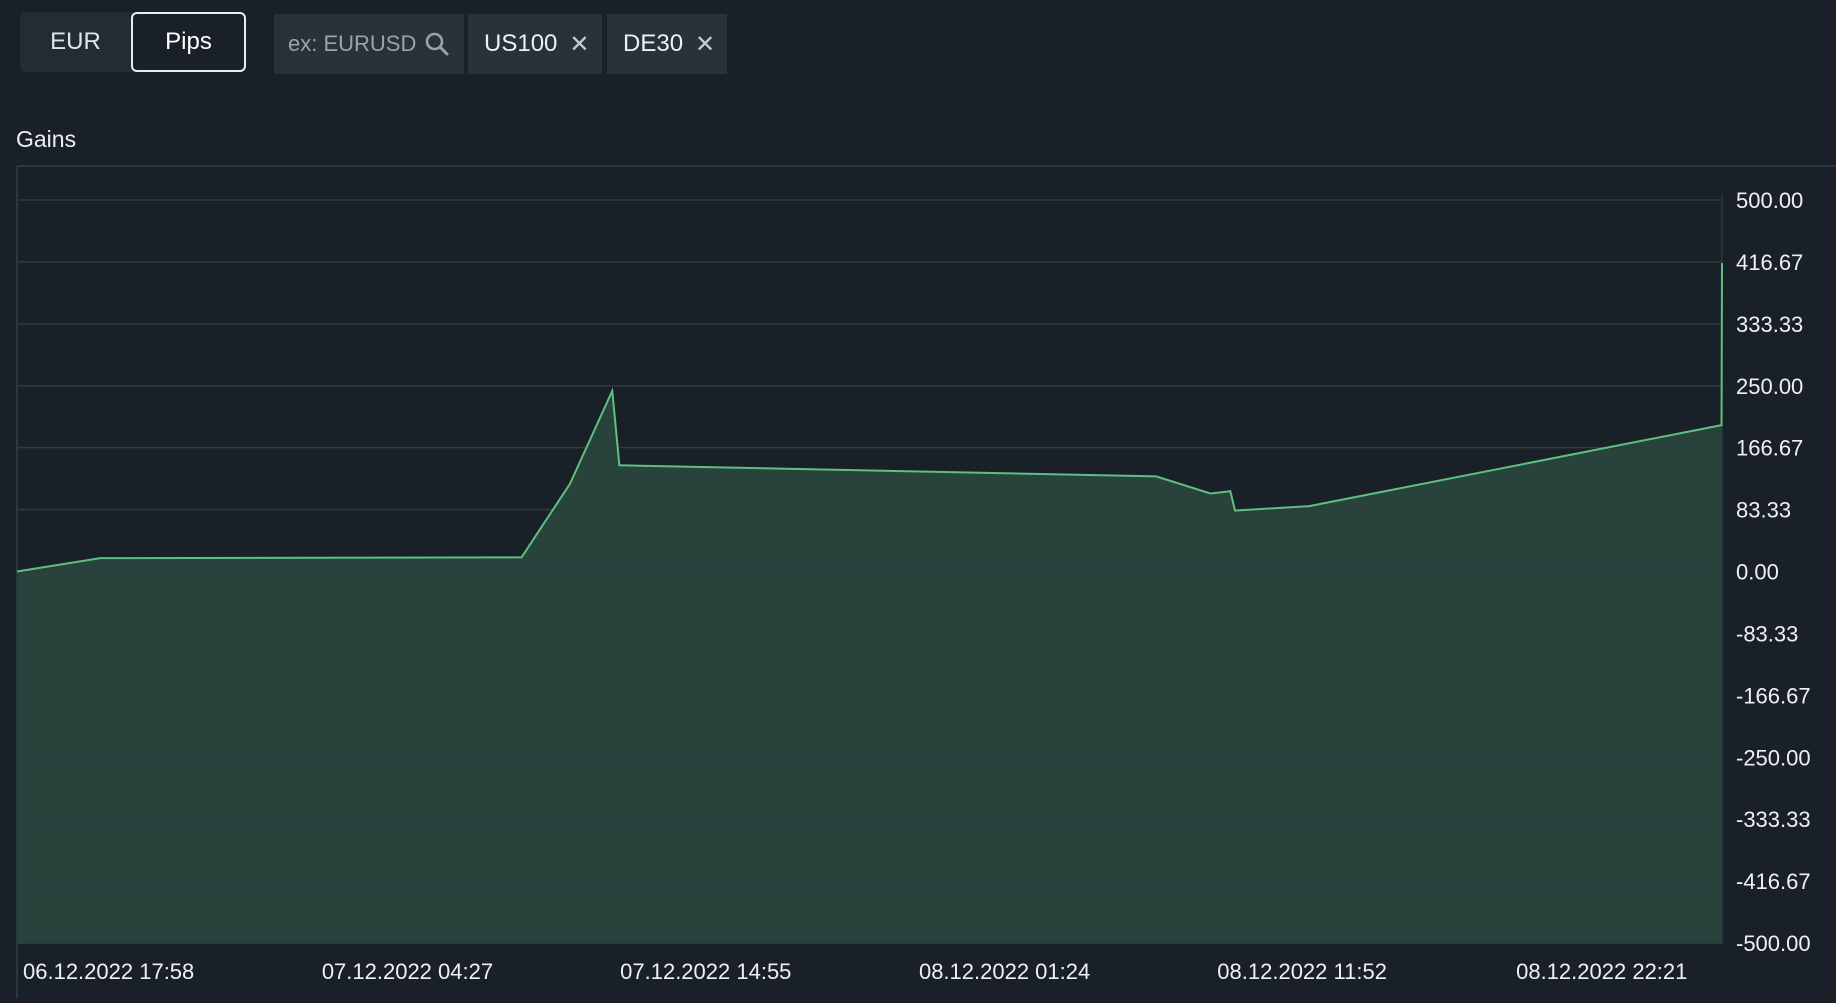  Describe the element at coordinates (705, 971) in the screenshot. I see `x-tick-label: 07.12.2022 14:55` at that location.